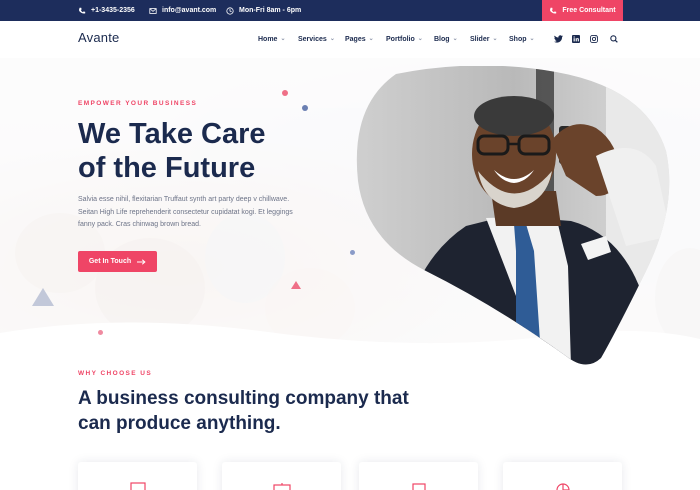  What do you see at coordinates (208, 151) in the screenshot?
I see `hero-title: We Take Care of the Future` at bounding box center [208, 151].